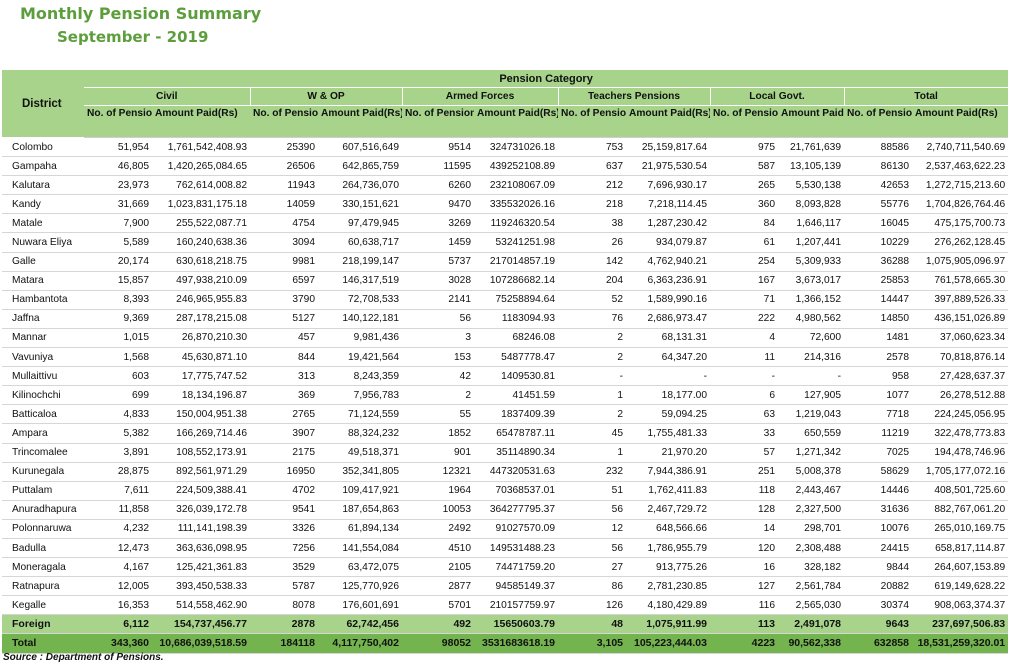 The width and height of the screenshot is (1014, 671). Describe the element at coordinates (960, 395) in the screenshot. I see `amount-cell: 26,278,512.88` at that location.